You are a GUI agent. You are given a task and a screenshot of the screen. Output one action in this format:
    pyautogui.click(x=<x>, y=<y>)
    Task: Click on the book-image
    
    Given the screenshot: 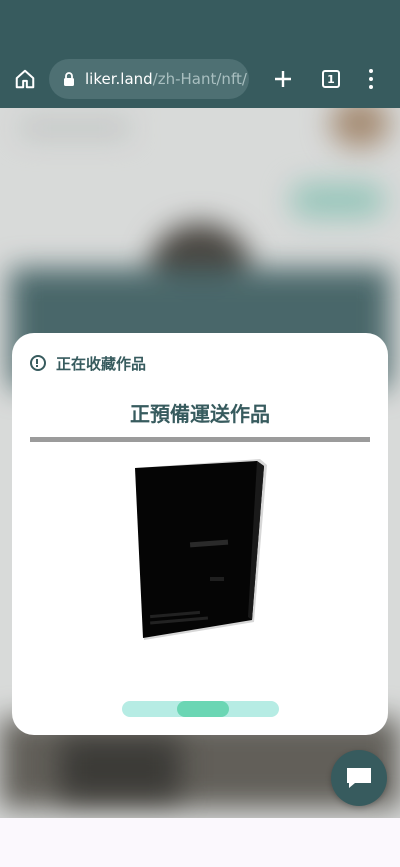 What is the action you would take?
    pyautogui.click(x=201, y=549)
    